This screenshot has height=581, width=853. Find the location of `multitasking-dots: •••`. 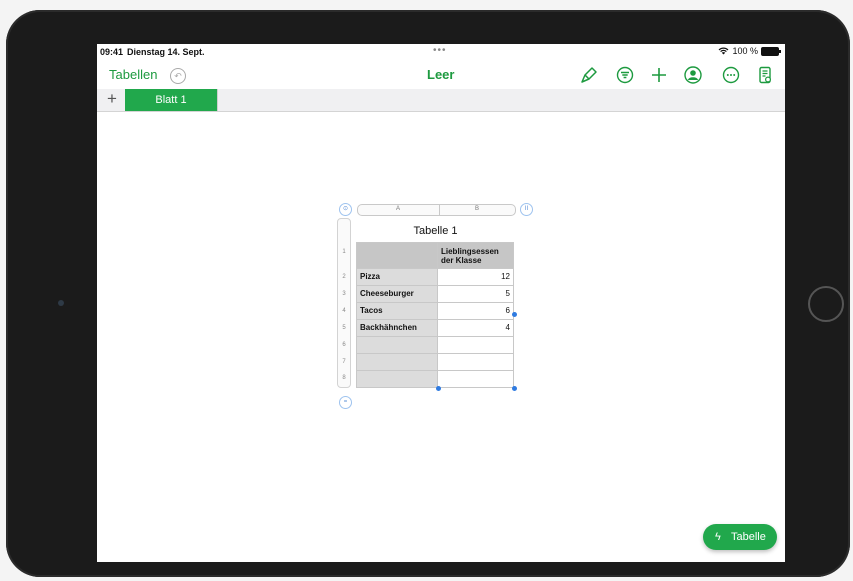

multitasking-dots: ••• is located at coordinates (440, 50).